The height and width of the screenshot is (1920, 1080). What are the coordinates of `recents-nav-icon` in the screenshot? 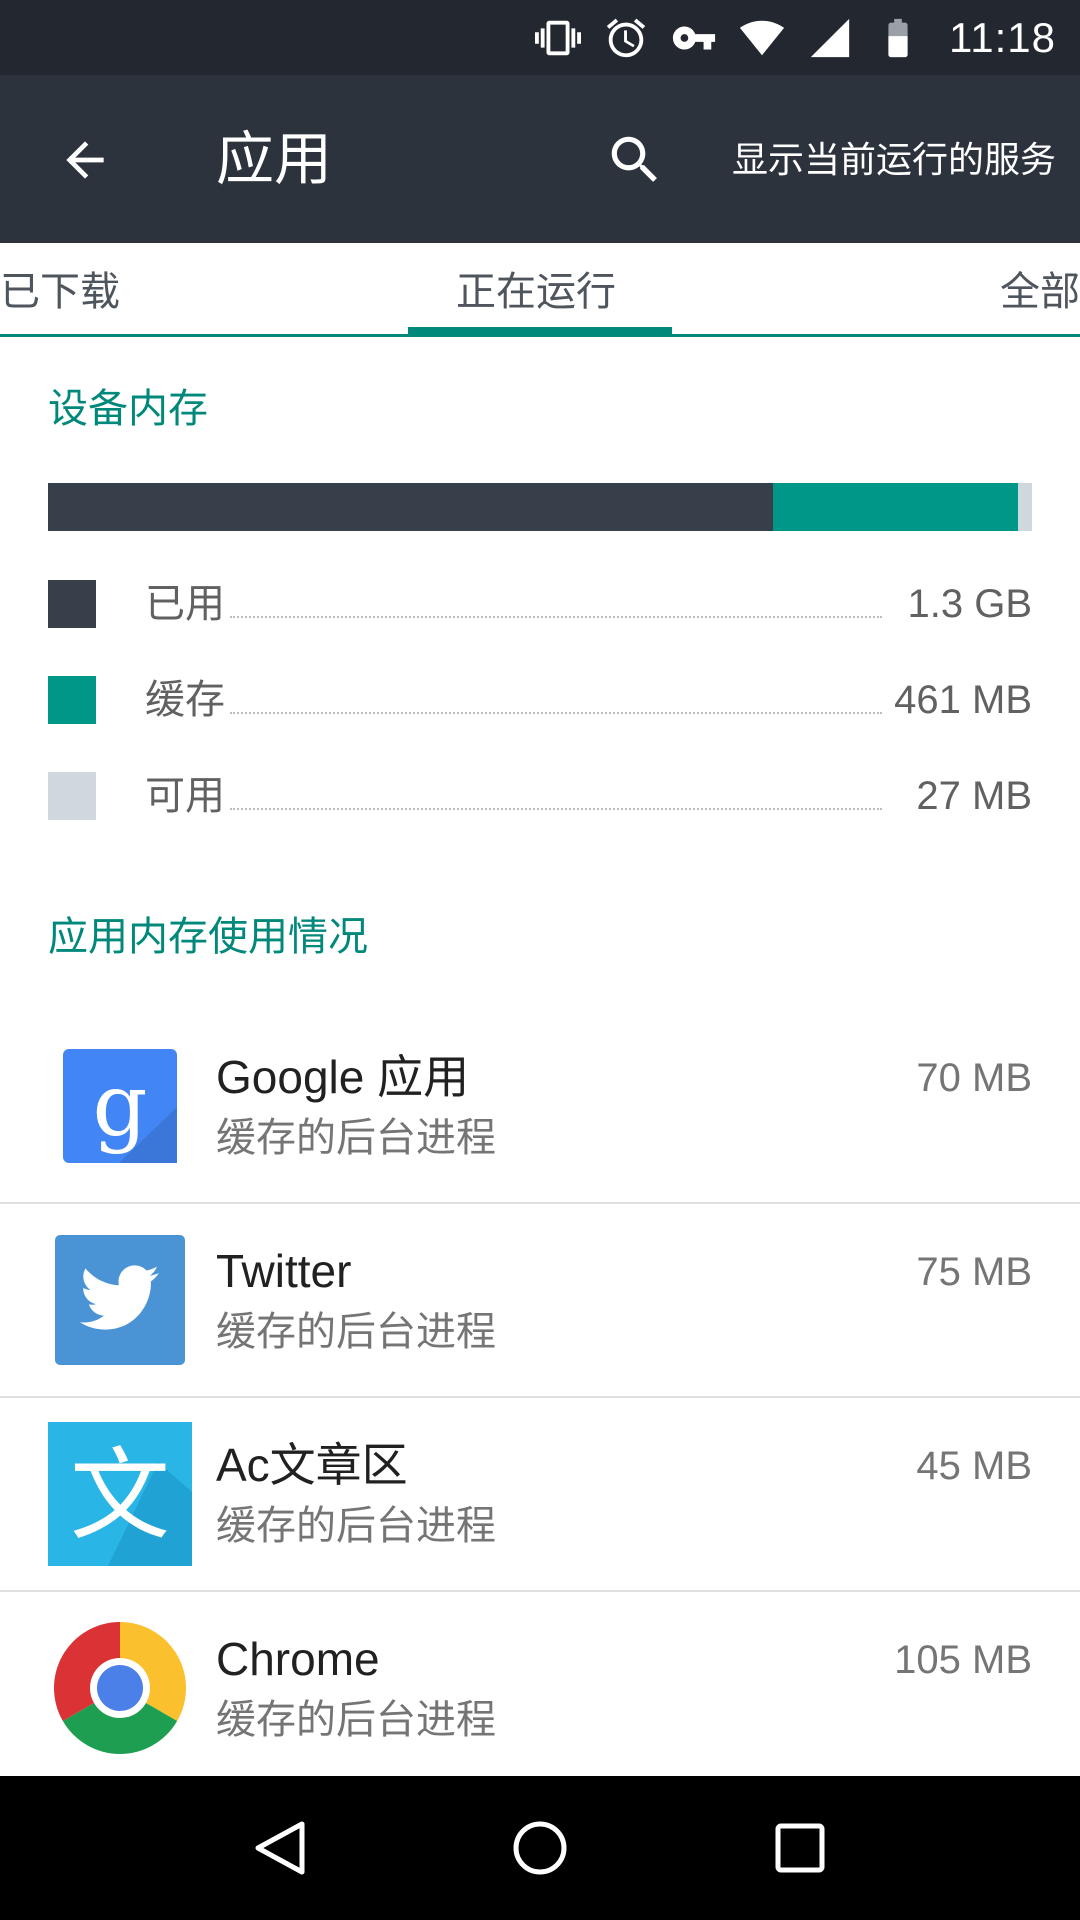 It's located at (800, 1848).